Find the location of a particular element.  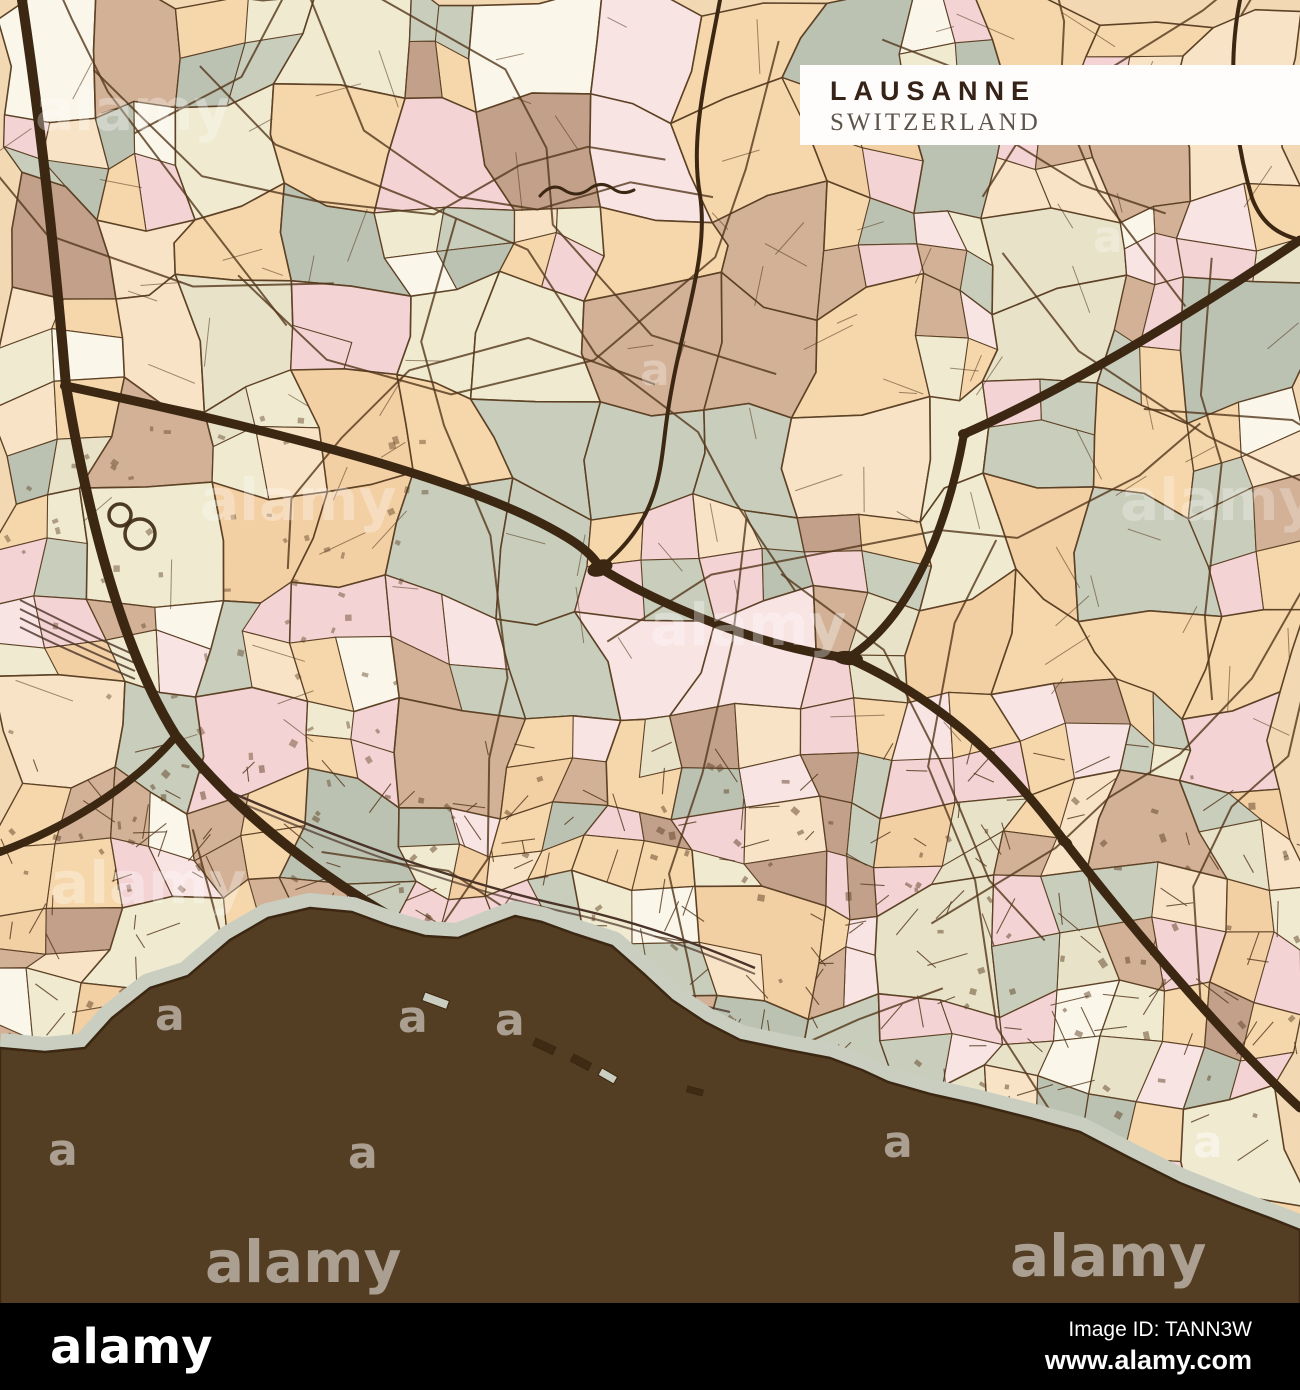

footer-bar: alamy Image ID: TANN3W www.alamy.com is located at coordinates (650, 1346).